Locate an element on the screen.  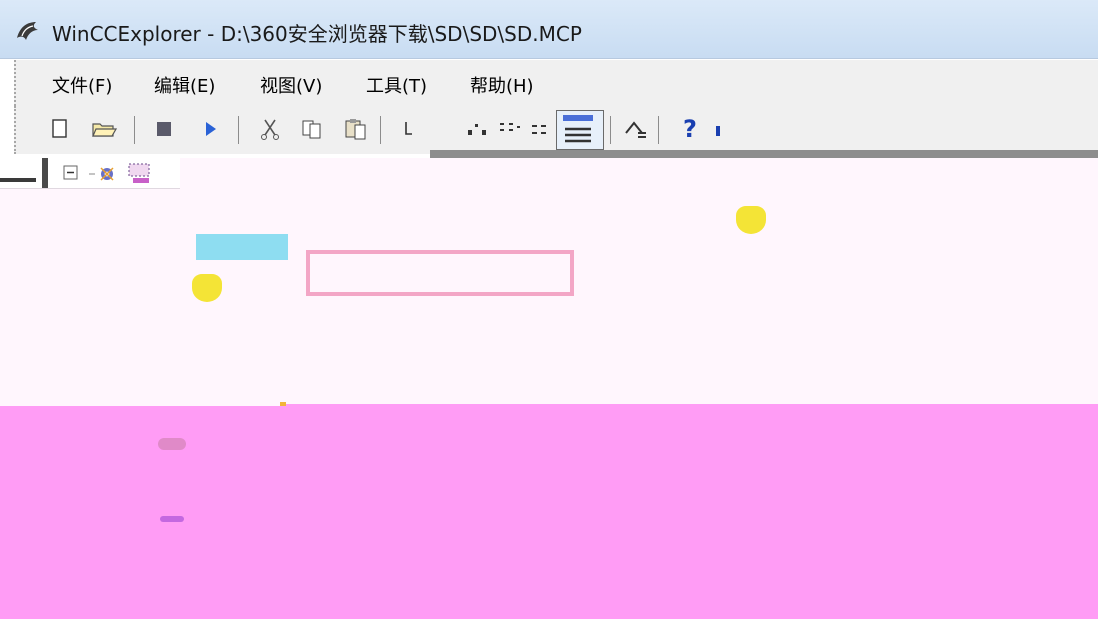
purple-artifact is located at coordinates (172, 519).